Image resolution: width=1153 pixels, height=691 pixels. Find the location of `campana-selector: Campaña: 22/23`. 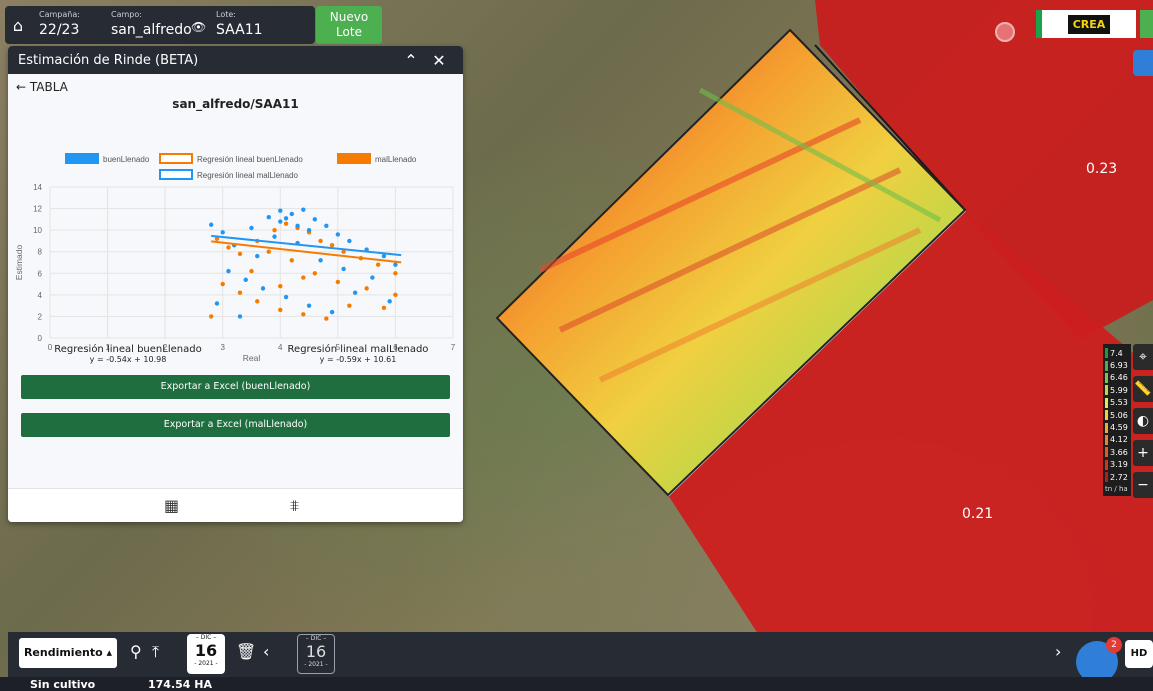

campana-selector: Campaña: 22/23 is located at coordinates (67, 25).